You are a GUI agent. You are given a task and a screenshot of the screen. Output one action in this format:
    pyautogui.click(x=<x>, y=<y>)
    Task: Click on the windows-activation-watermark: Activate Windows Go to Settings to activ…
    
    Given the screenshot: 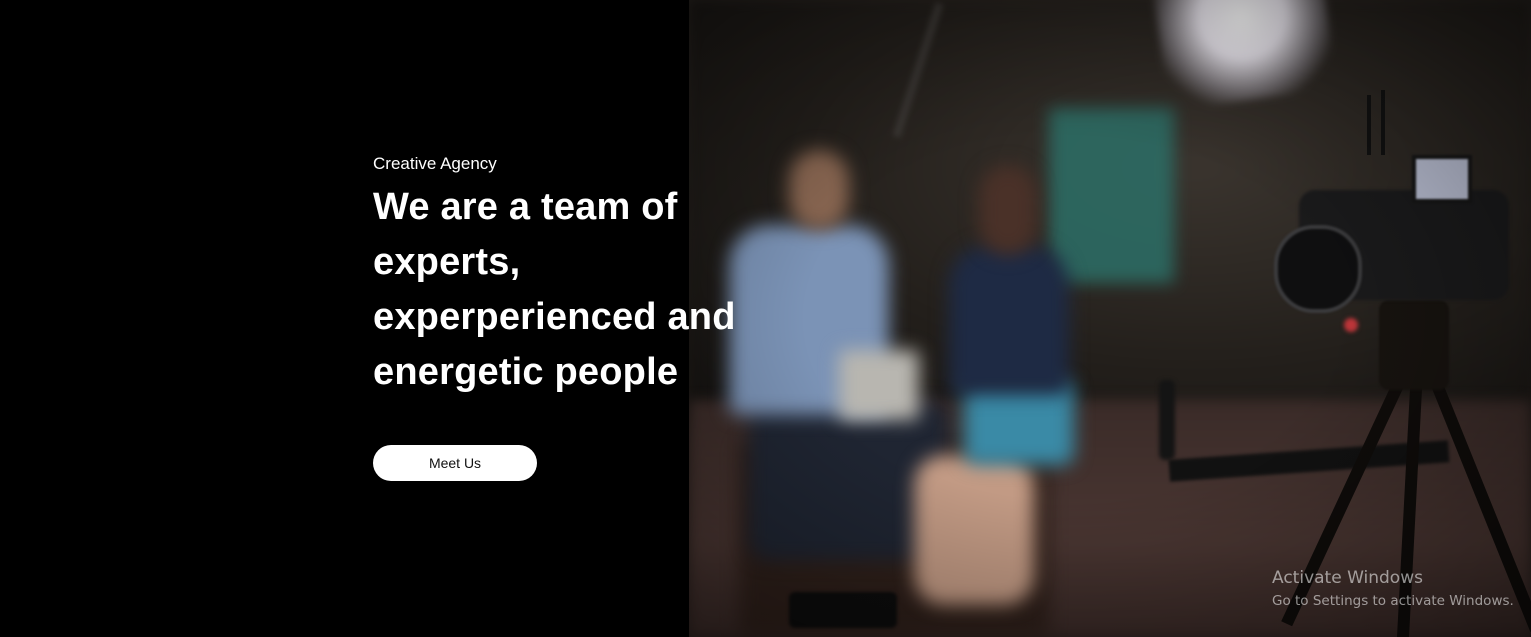 What is the action you would take?
    pyautogui.click(x=1393, y=589)
    